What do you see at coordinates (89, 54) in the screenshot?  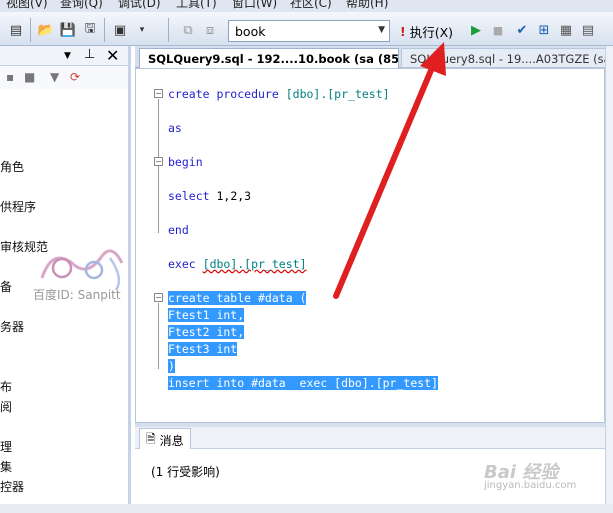 I see `pin-icon: ⊥` at bounding box center [89, 54].